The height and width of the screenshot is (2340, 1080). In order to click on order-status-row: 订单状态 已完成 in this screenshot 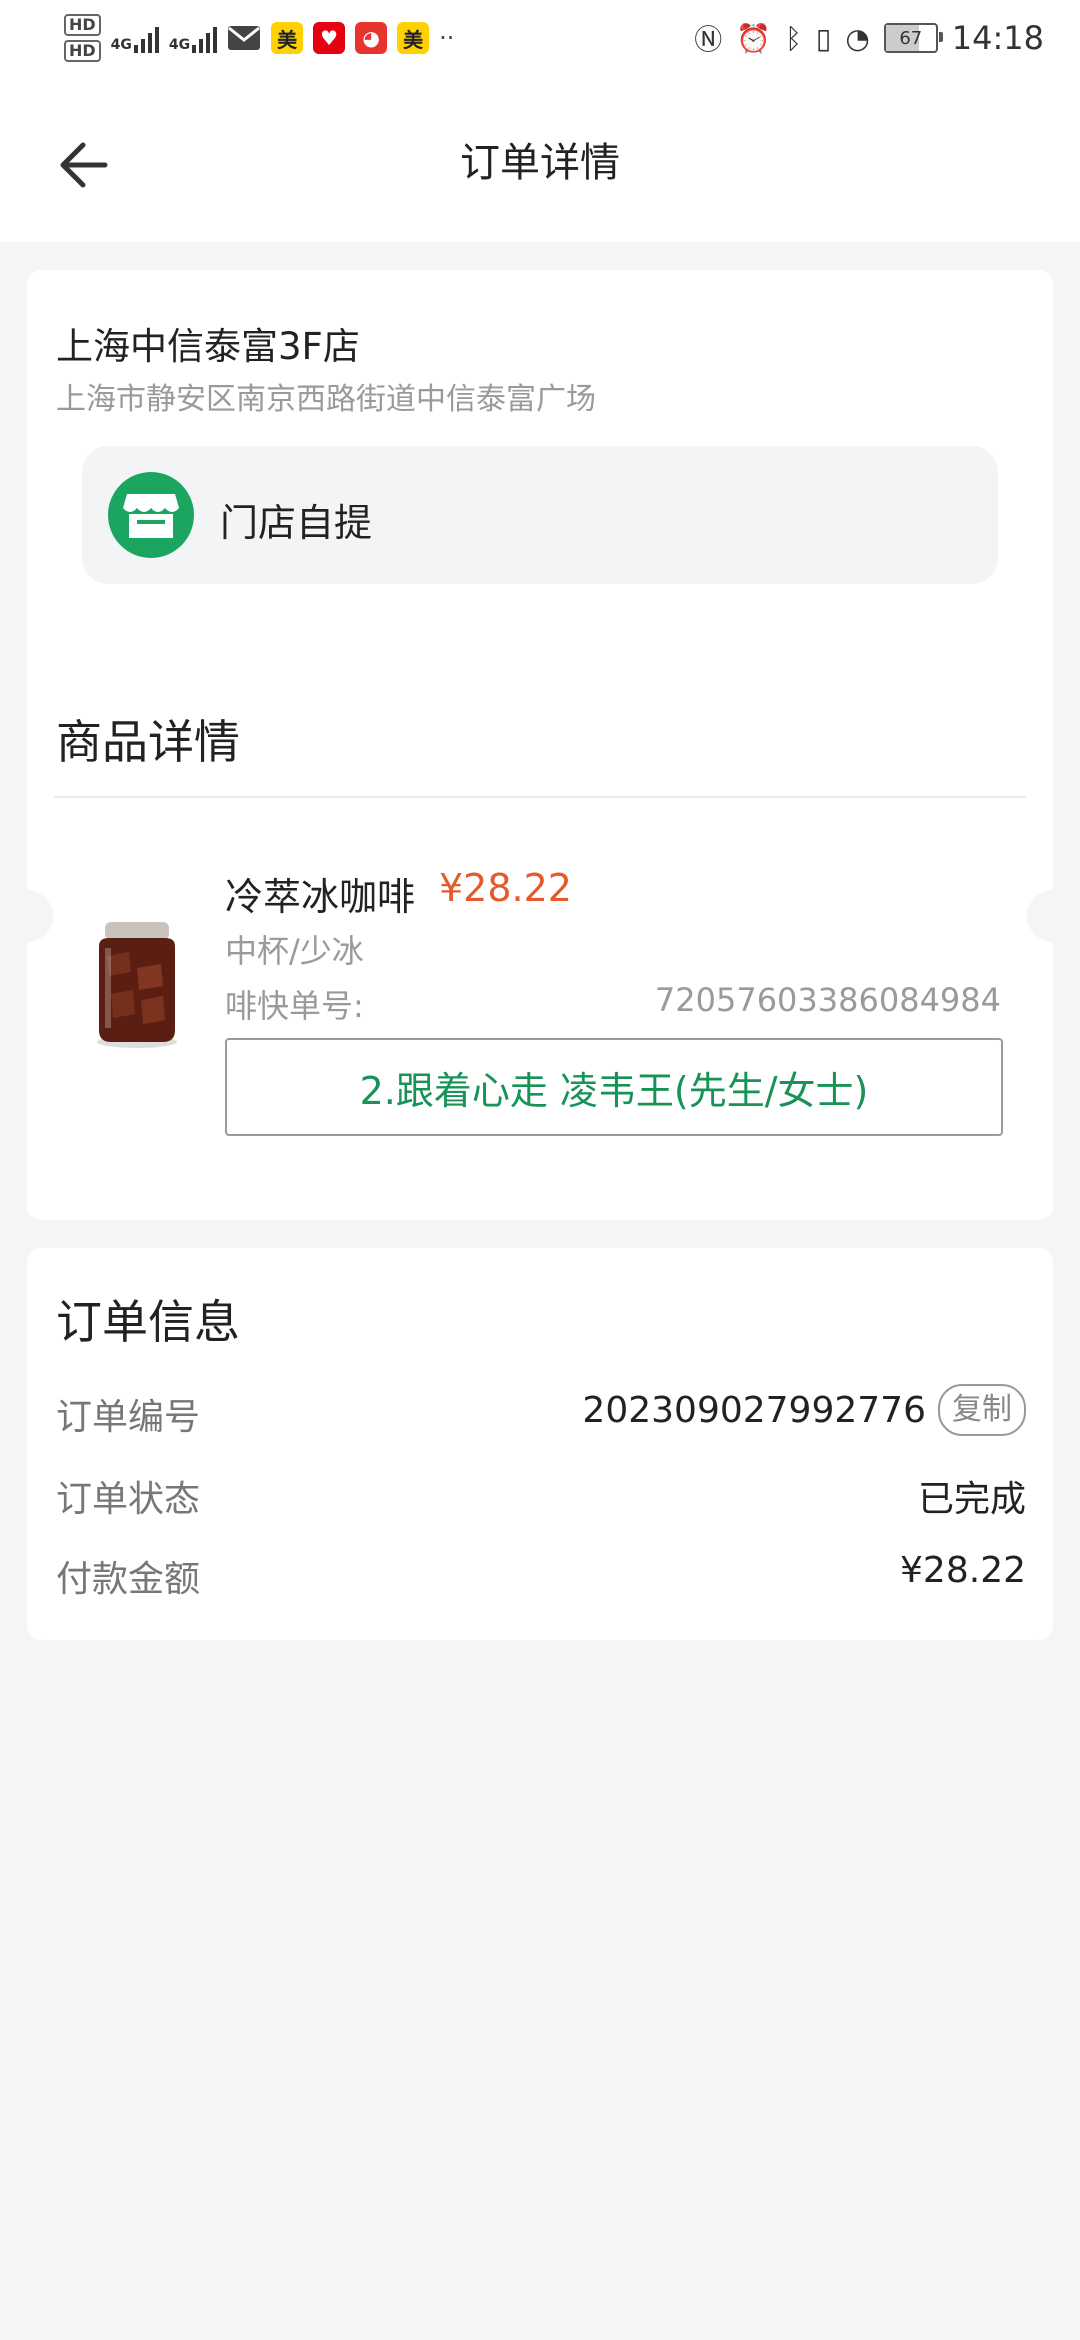, I will do `click(541, 1495)`.